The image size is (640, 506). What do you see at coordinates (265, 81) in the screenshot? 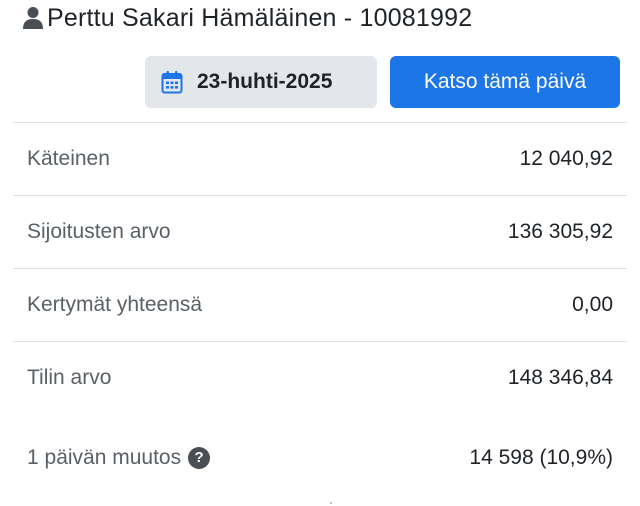
I see `selected-date-label: 23-huhti-2025` at bounding box center [265, 81].